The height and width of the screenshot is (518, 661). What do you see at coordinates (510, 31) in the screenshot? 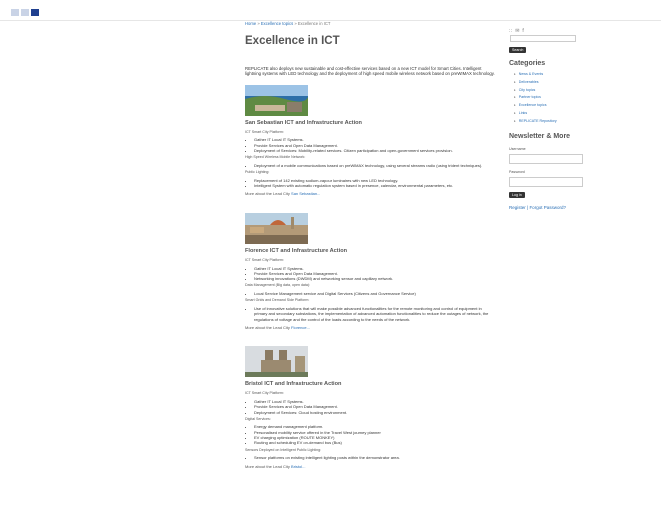
I see `rss-icon: ∷` at bounding box center [510, 31].